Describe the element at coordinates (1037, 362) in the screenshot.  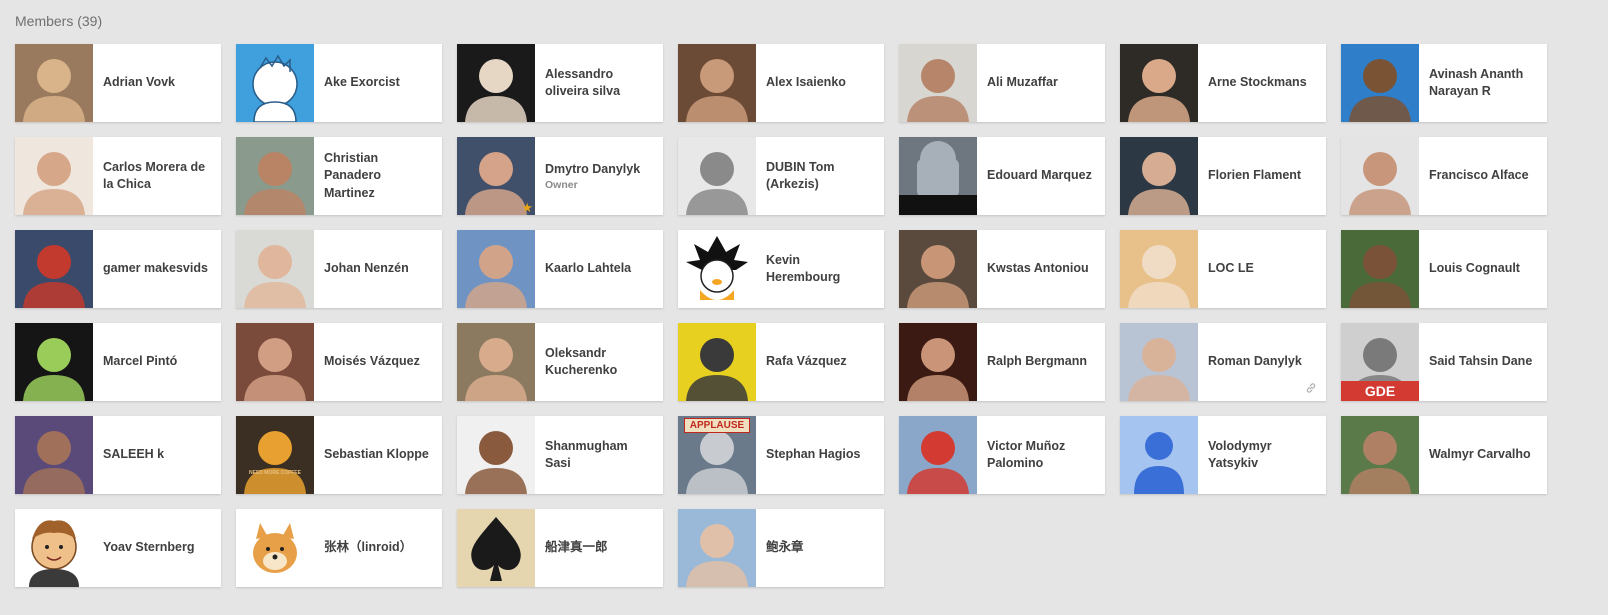
I see `member-name: Ralph Bergmann` at that location.